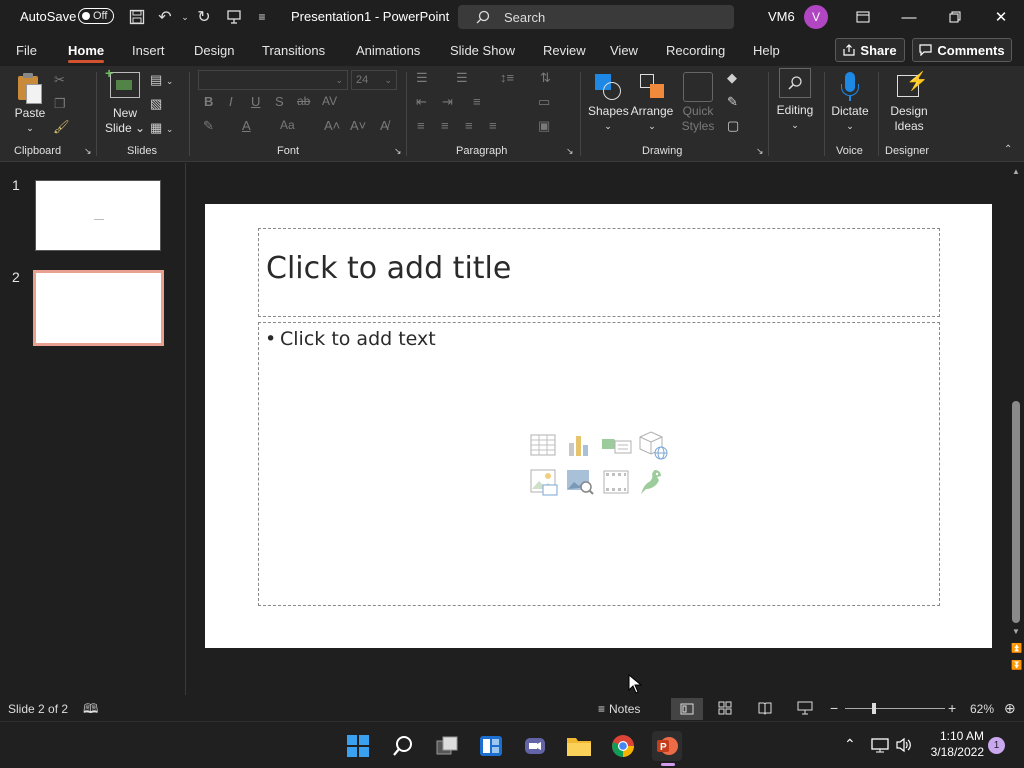  Describe the element at coordinates (447, 746) in the screenshot. I see `task-view-icon` at that location.